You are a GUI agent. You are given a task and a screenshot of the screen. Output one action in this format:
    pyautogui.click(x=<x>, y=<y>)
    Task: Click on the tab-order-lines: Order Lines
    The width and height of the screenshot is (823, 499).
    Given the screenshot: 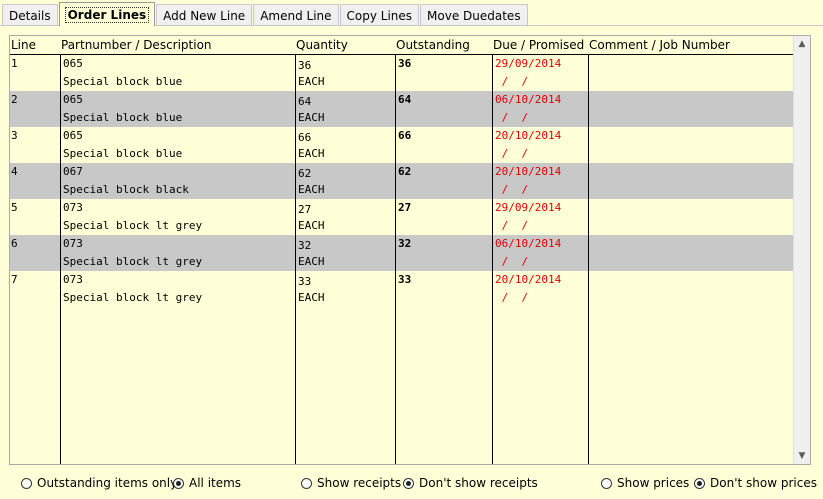 What is the action you would take?
    pyautogui.click(x=107, y=14)
    